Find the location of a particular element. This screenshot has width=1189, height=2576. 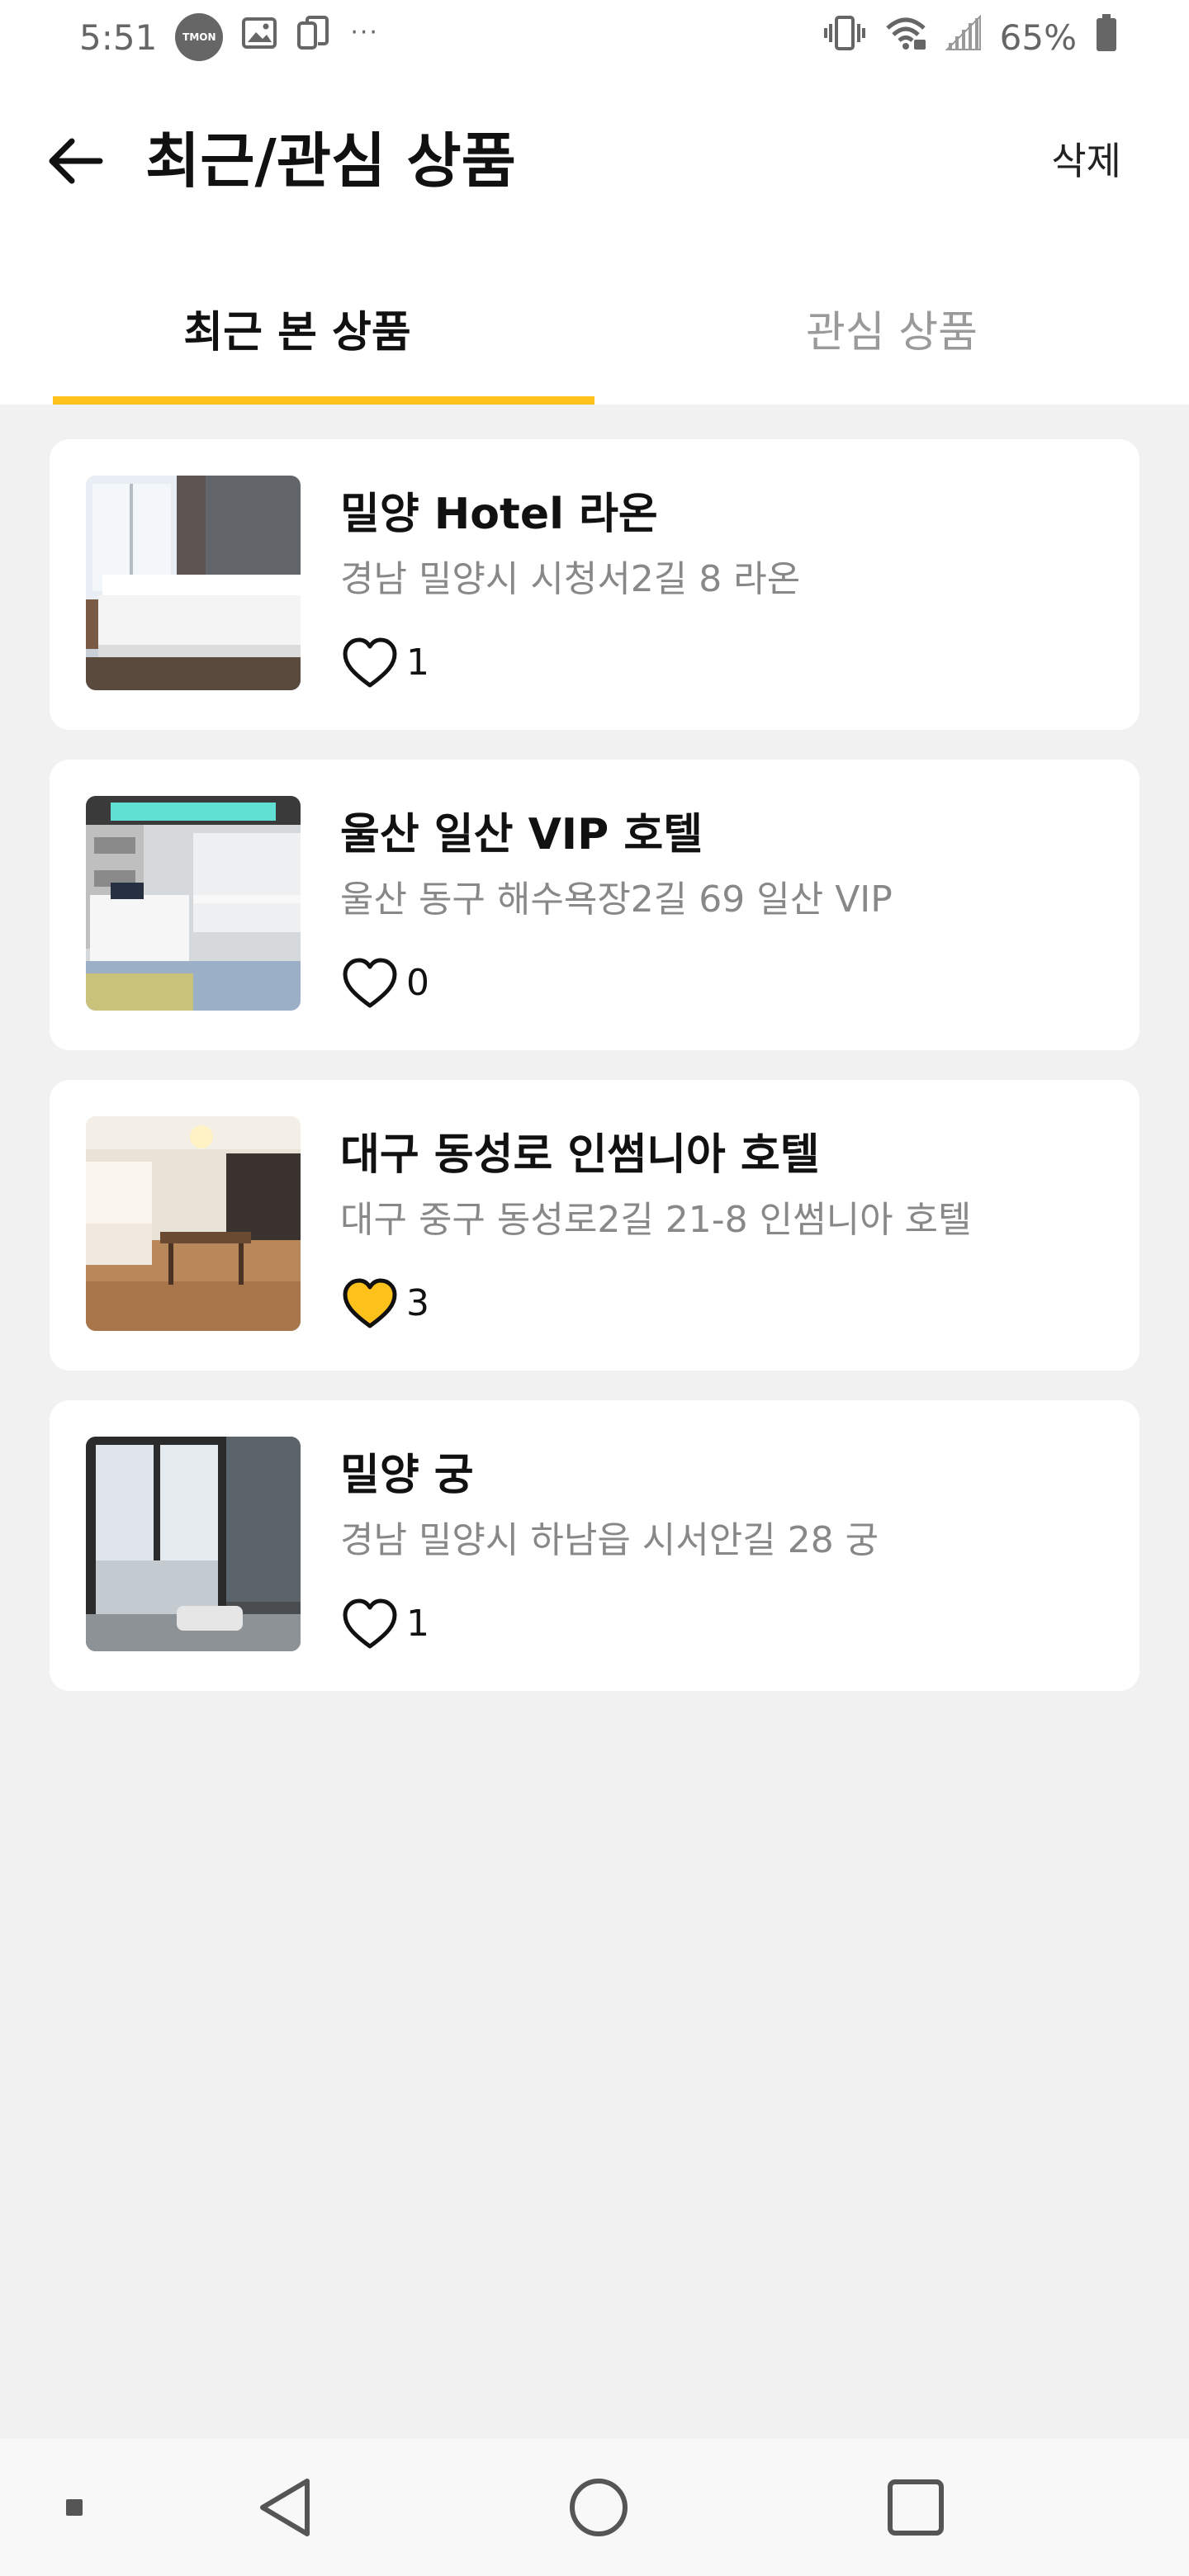

delete-button: 삭제 is located at coordinates (1086, 161).